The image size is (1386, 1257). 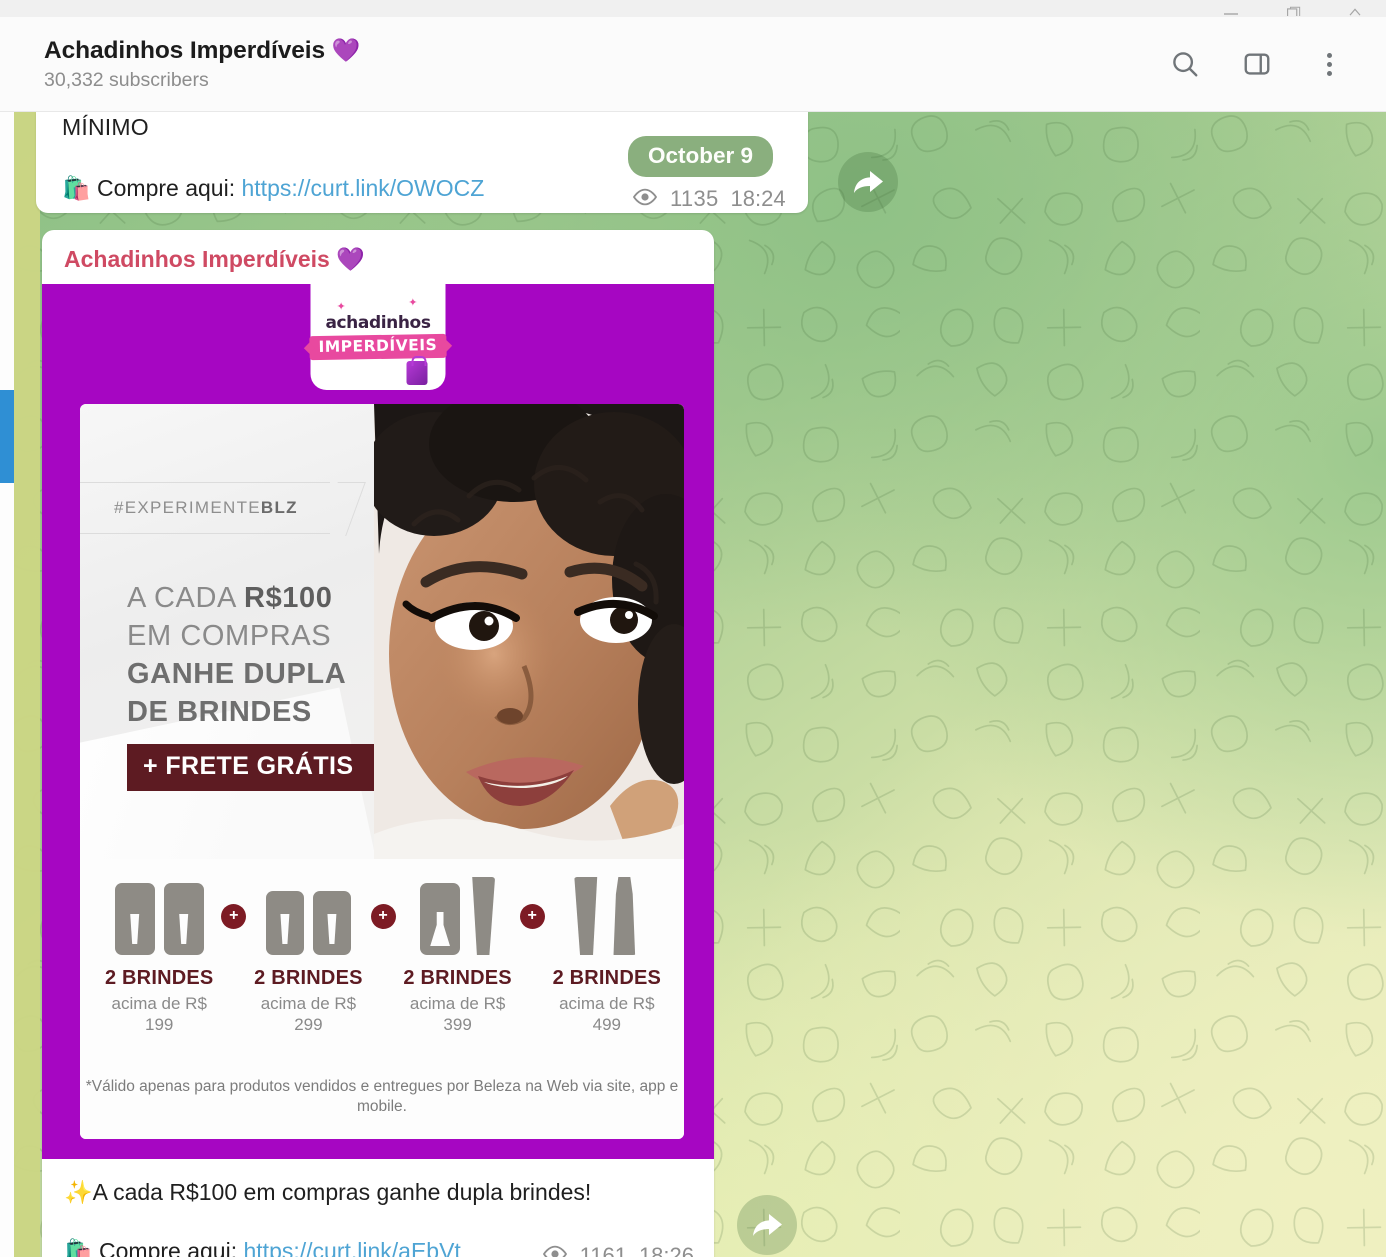 I want to click on post-message-meta: 1161 18:26, so click(x=618, y=1250).